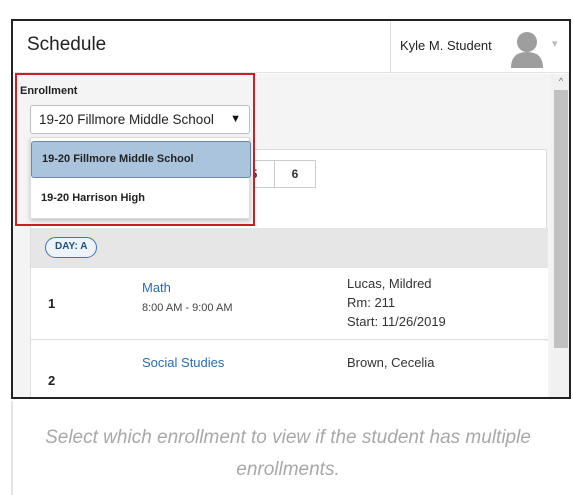 This screenshot has height=495, width=573. I want to click on room-number: Rm: 211, so click(371, 302).